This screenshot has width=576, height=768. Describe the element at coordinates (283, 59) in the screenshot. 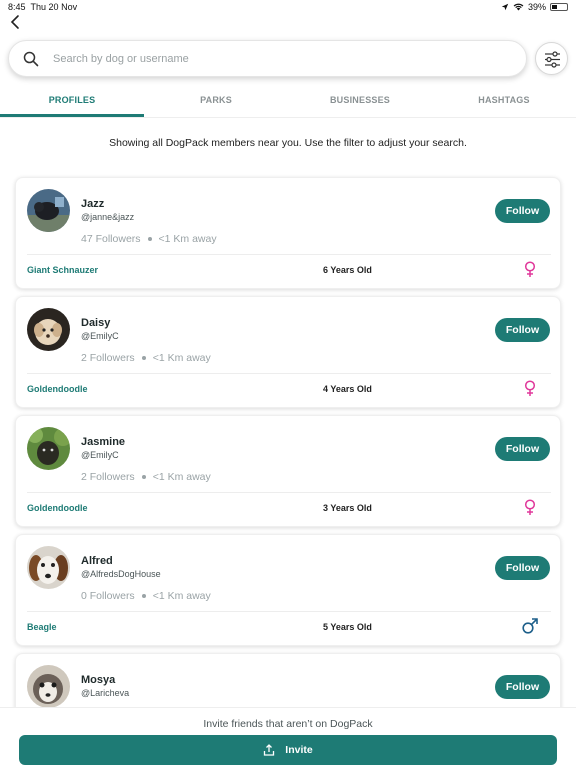

I see `search-input` at that location.